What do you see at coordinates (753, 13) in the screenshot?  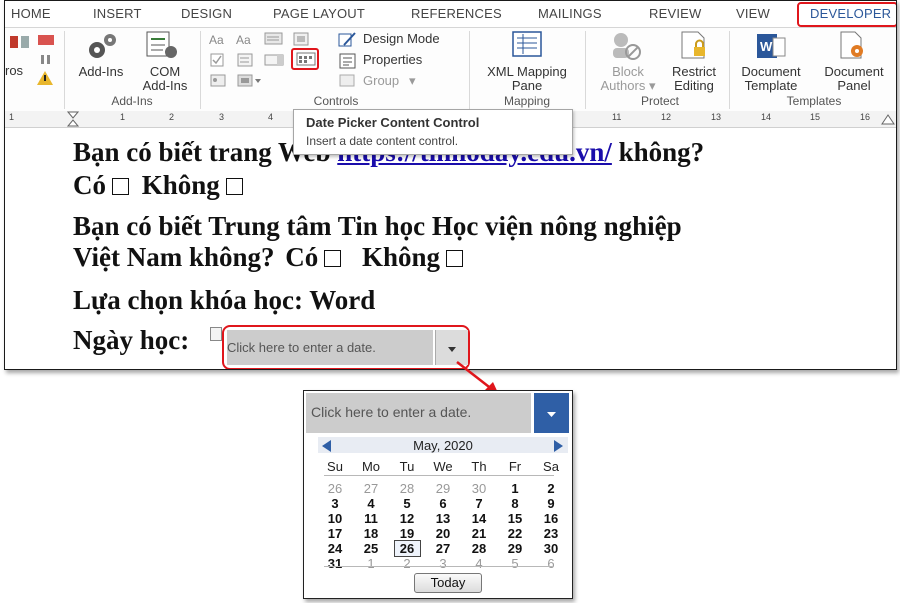 I see `tab-view: VIEW` at bounding box center [753, 13].